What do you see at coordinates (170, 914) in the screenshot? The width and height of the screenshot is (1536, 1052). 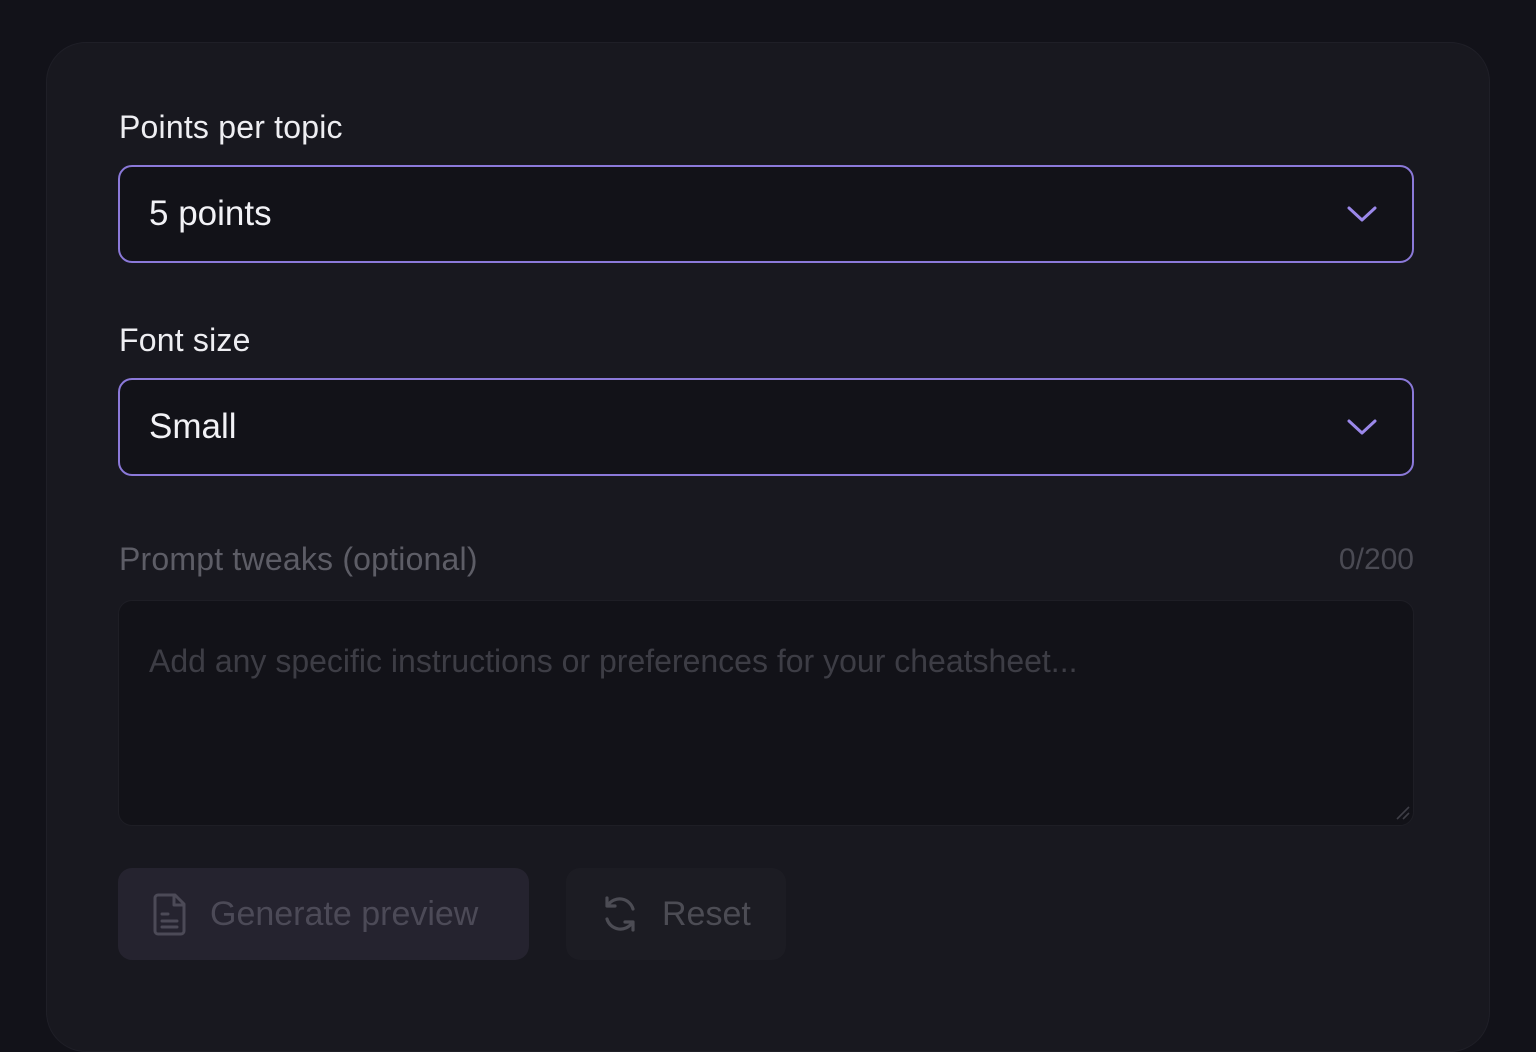 I see `document-icon` at bounding box center [170, 914].